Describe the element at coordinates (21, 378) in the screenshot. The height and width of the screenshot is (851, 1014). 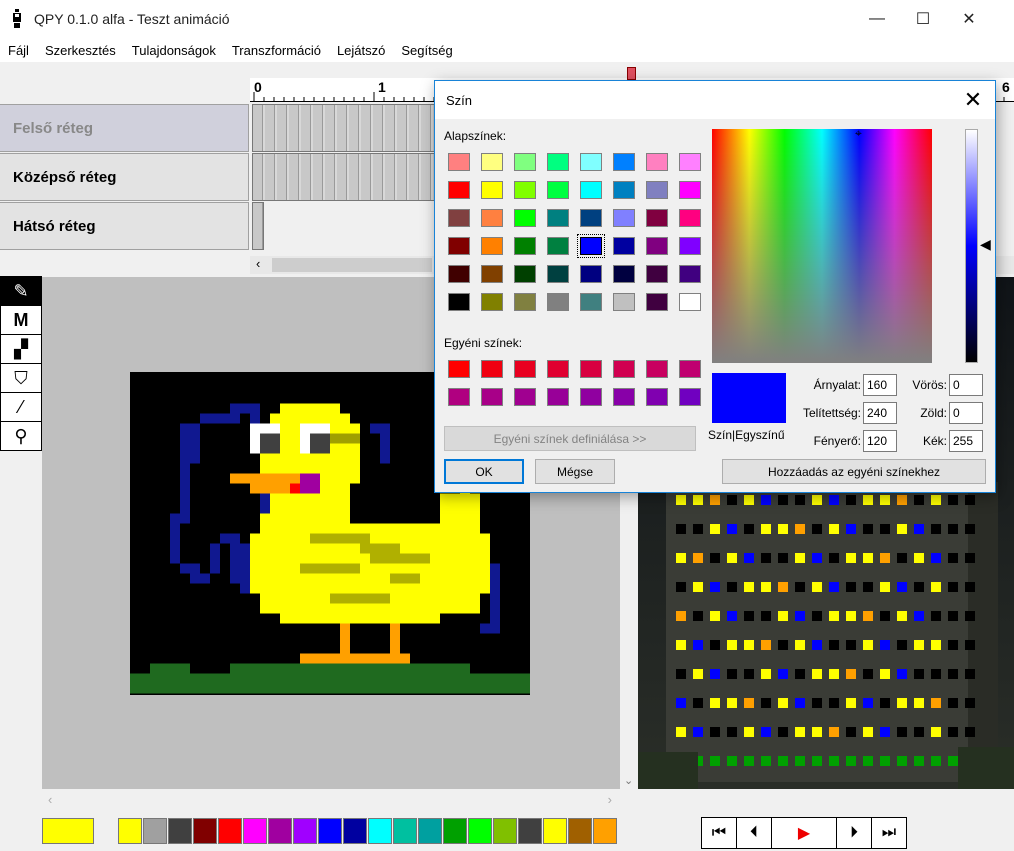
I see `fill-bucket-icon: ⛉` at that location.